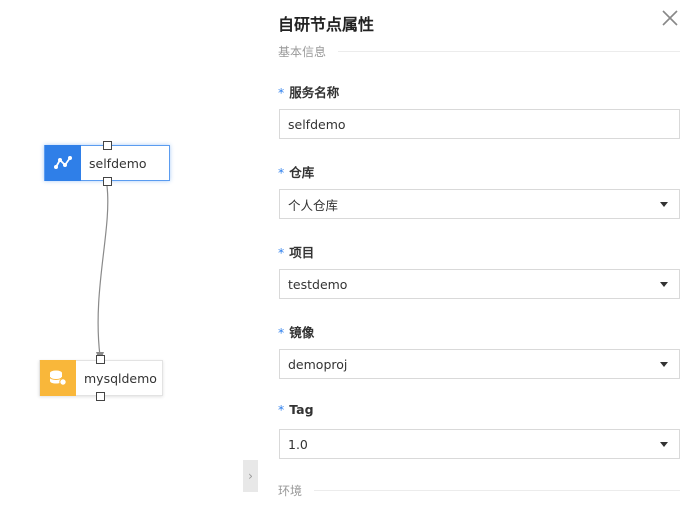 The width and height of the screenshot is (696, 507). Describe the element at coordinates (296, 332) in the screenshot. I see `image-label: * 镜像` at that location.